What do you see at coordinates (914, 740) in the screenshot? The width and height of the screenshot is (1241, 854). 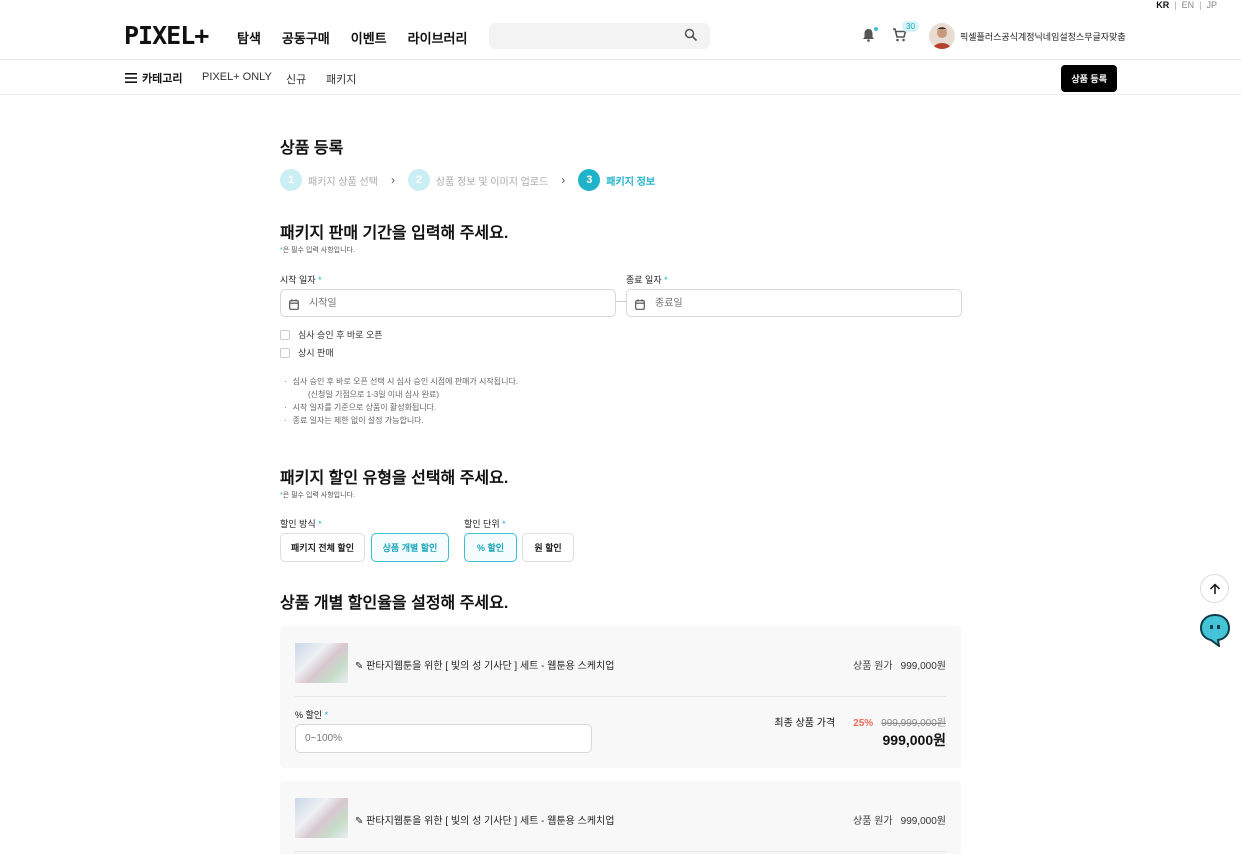 I see `final-price: 999,000원` at bounding box center [914, 740].